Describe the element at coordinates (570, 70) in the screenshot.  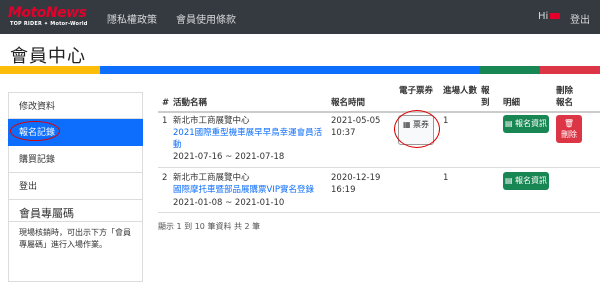
I see `band-red` at that location.